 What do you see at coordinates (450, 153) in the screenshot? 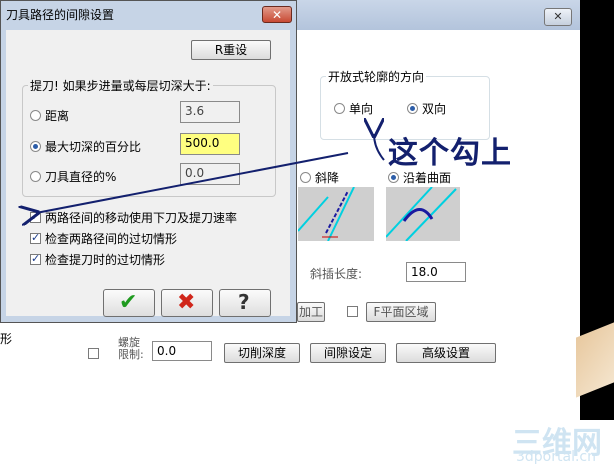
I see `annotation-text: 这个勾上` at bounding box center [450, 153].